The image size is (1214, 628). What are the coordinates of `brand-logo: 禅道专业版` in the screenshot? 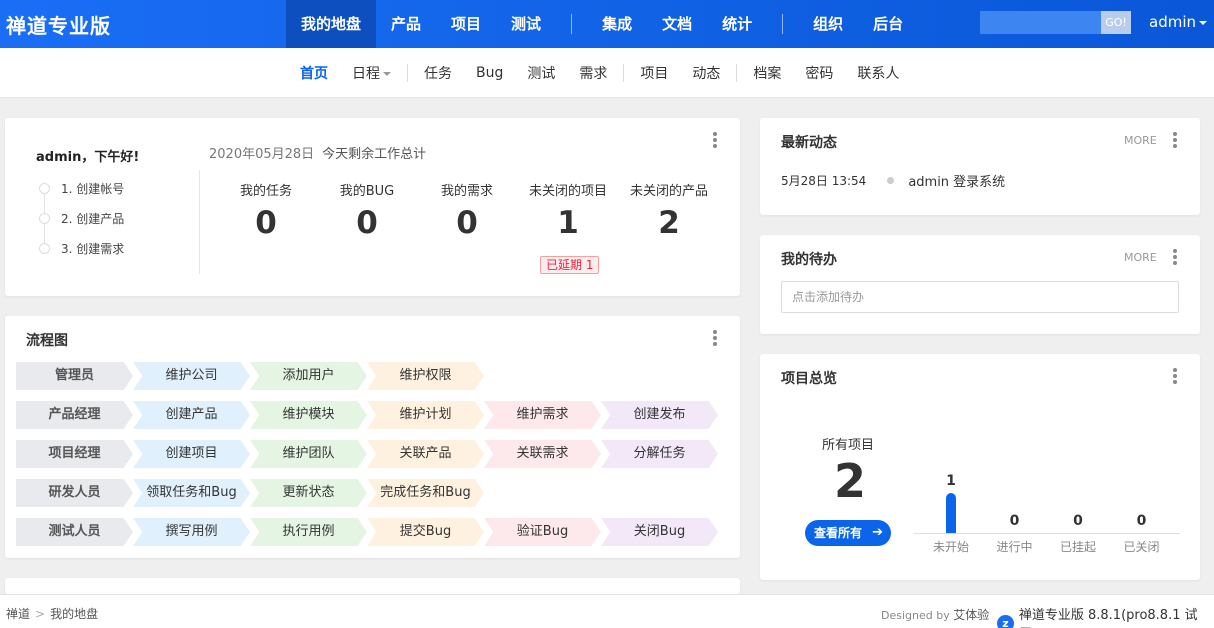 It's located at (58, 24).